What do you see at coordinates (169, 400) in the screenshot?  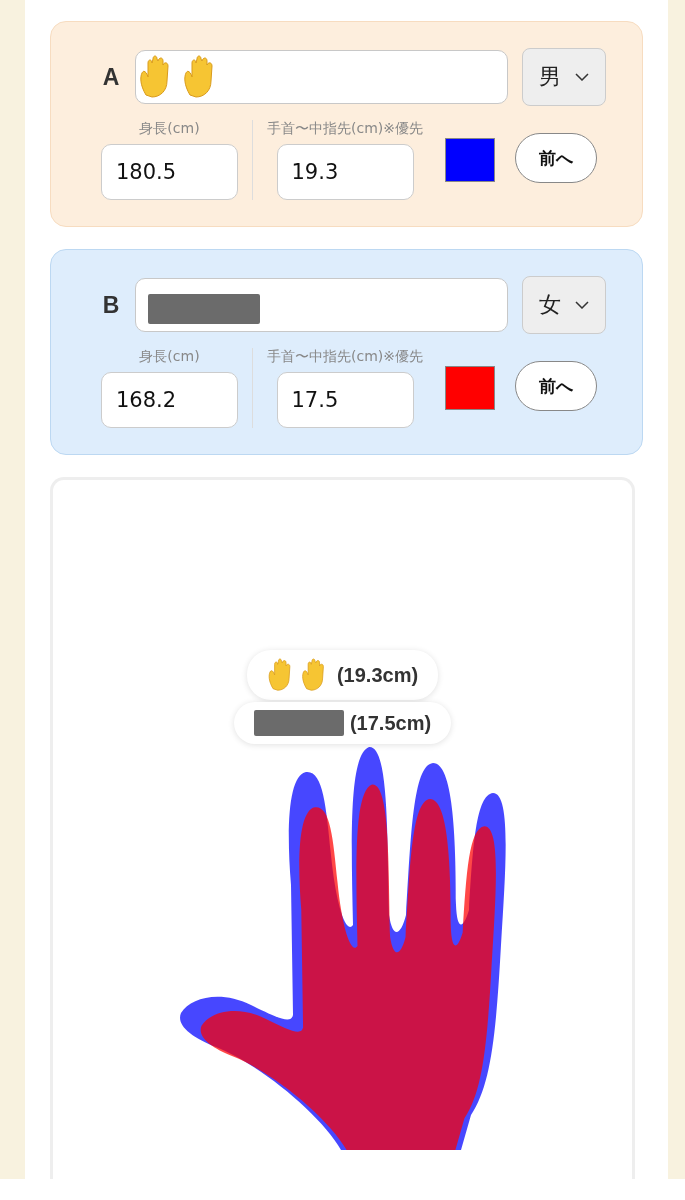 I see `height-field: 168.2` at bounding box center [169, 400].